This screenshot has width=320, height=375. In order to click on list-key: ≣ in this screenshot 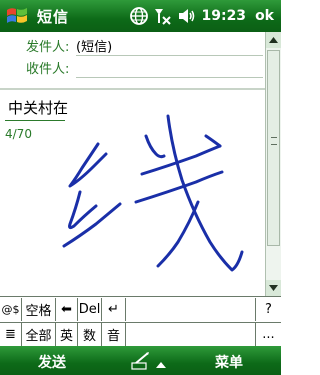, I will do `click(11, 334)`.